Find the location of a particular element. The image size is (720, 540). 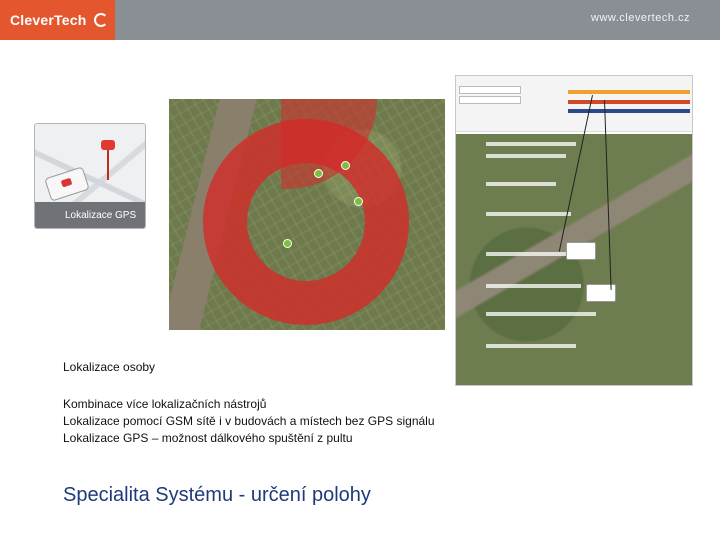

localization-ring is located at coordinates (306, 222).